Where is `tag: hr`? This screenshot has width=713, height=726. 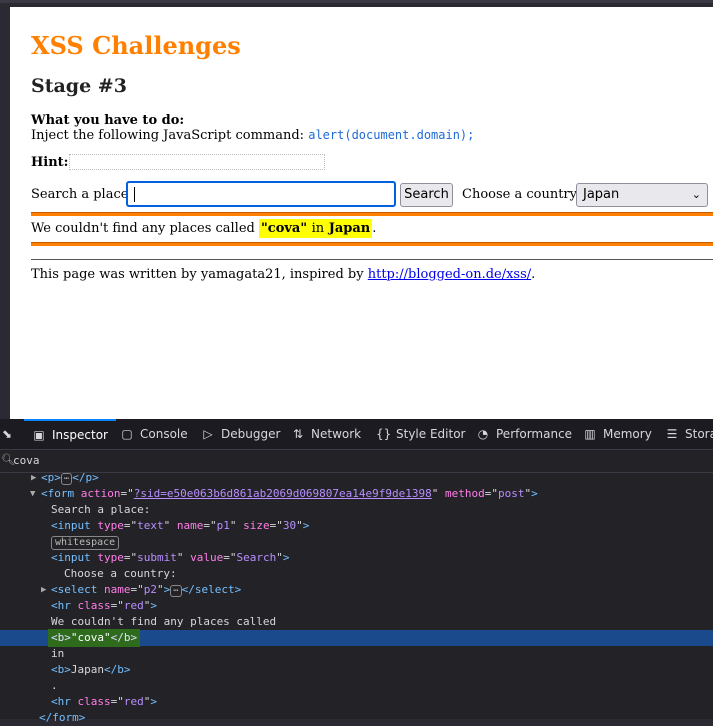
tag: hr is located at coordinates (64, 605).